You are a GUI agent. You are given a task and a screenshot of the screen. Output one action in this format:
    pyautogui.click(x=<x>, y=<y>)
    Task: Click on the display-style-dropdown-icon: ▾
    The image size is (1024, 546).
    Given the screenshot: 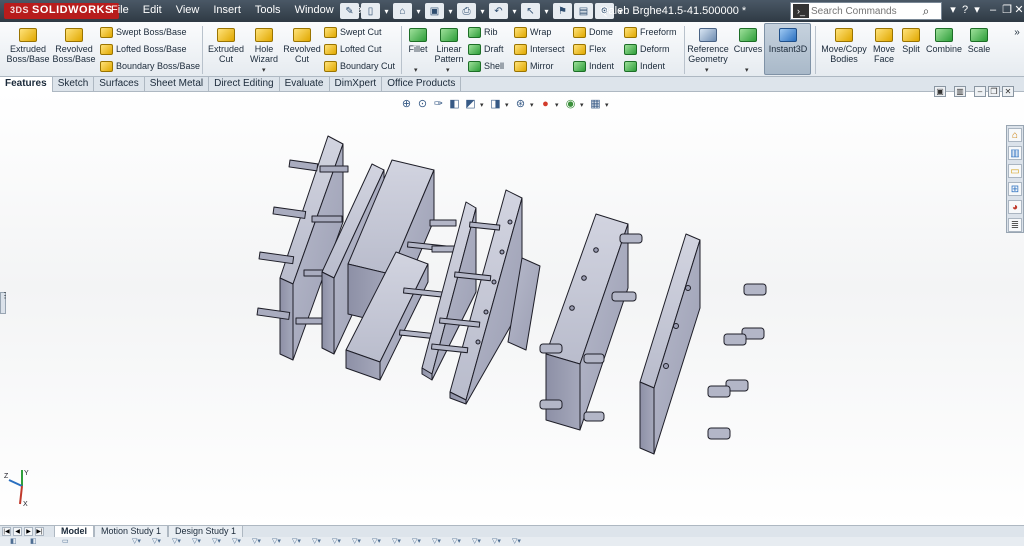 What is the action you would take?
    pyautogui.click(x=508, y=105)
    